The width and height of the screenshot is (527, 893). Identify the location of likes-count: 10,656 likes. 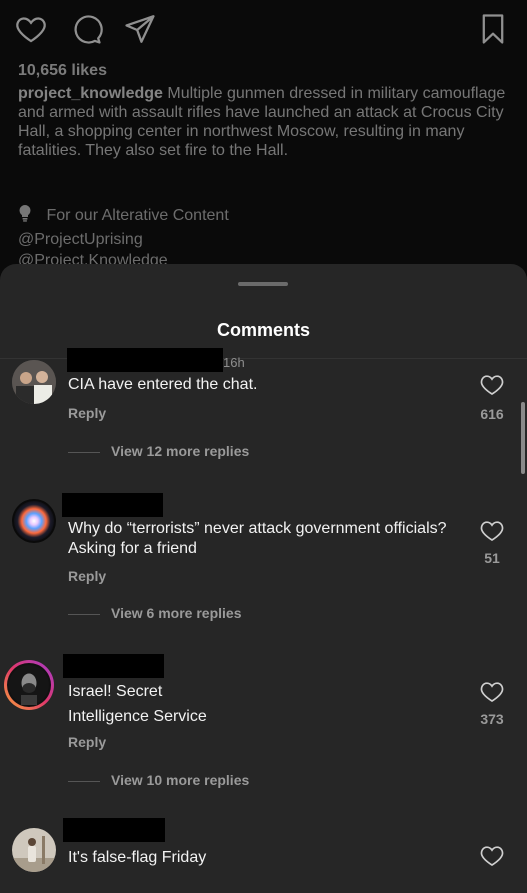
(62, 71).